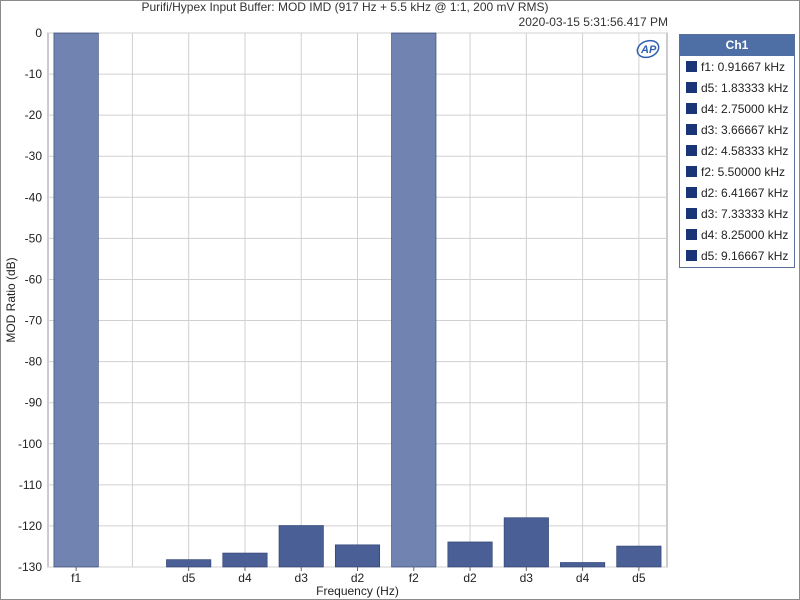 The height and width of the screenshot is (600, 800). What do you see at coordinates (34, 362) in the screenshot?
I see `y-tick-label: -80` at bounding box center [34, 362].